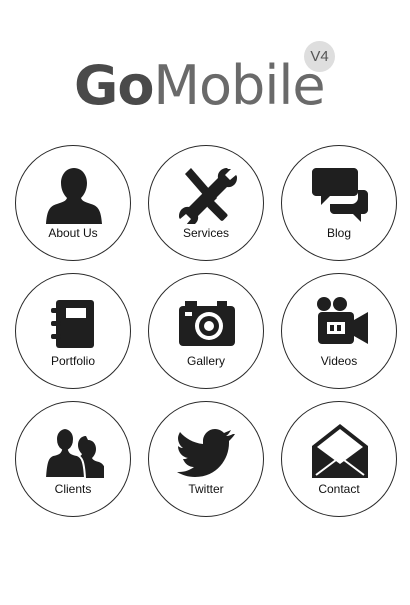 The image size is (410, 605). Describe the element at coordinates (73, 233) in the screenshot. I see `menu-item-label: About Us` at that location.